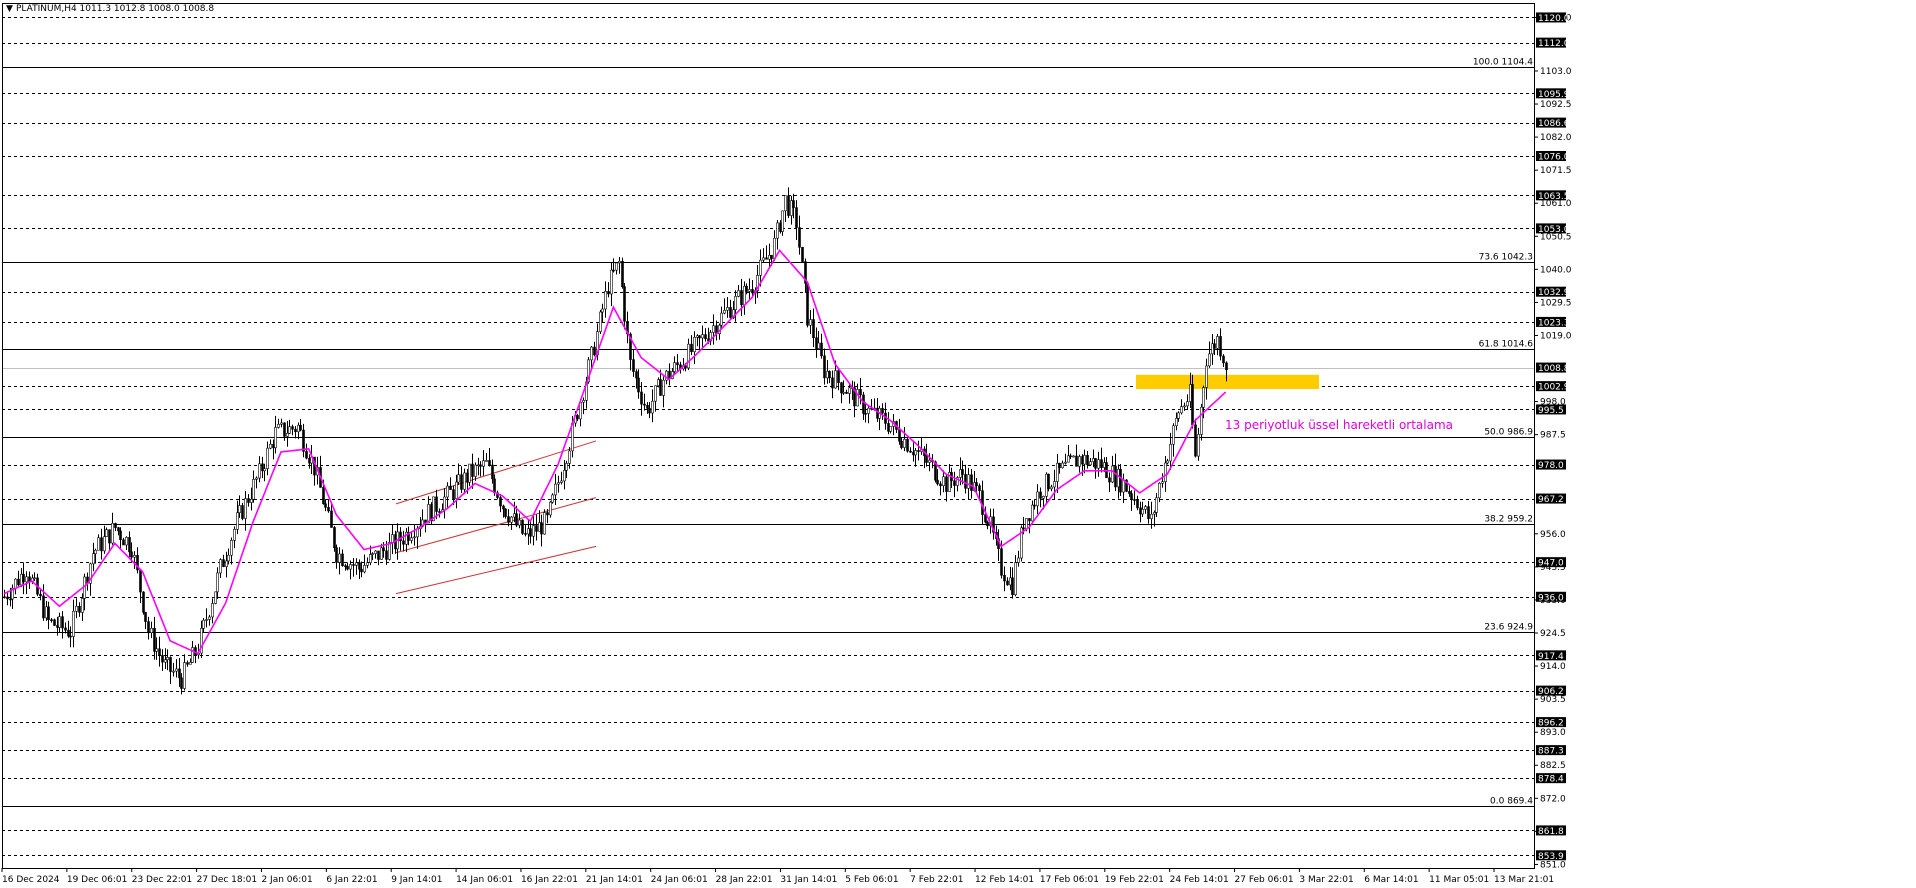  Describe the element at coordinates (1553, 733) in the screenshot. I see `y-tick-label-18: 893.0` at that location.